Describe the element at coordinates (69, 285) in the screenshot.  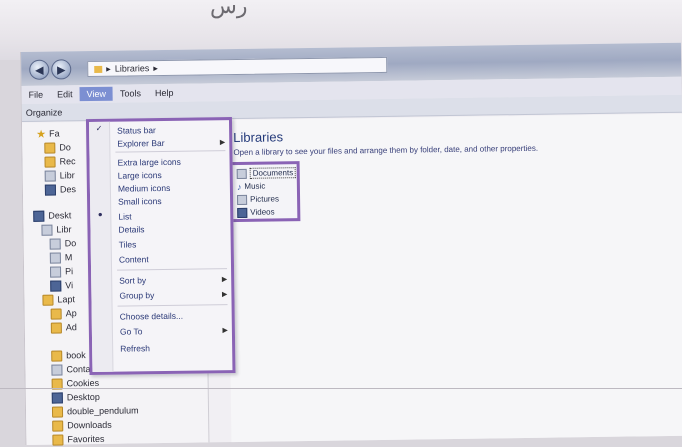
I see `nav-label: Vi` at that location.